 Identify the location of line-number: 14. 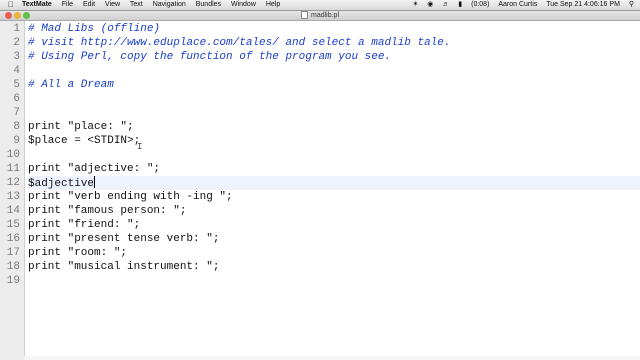
(13, 211).